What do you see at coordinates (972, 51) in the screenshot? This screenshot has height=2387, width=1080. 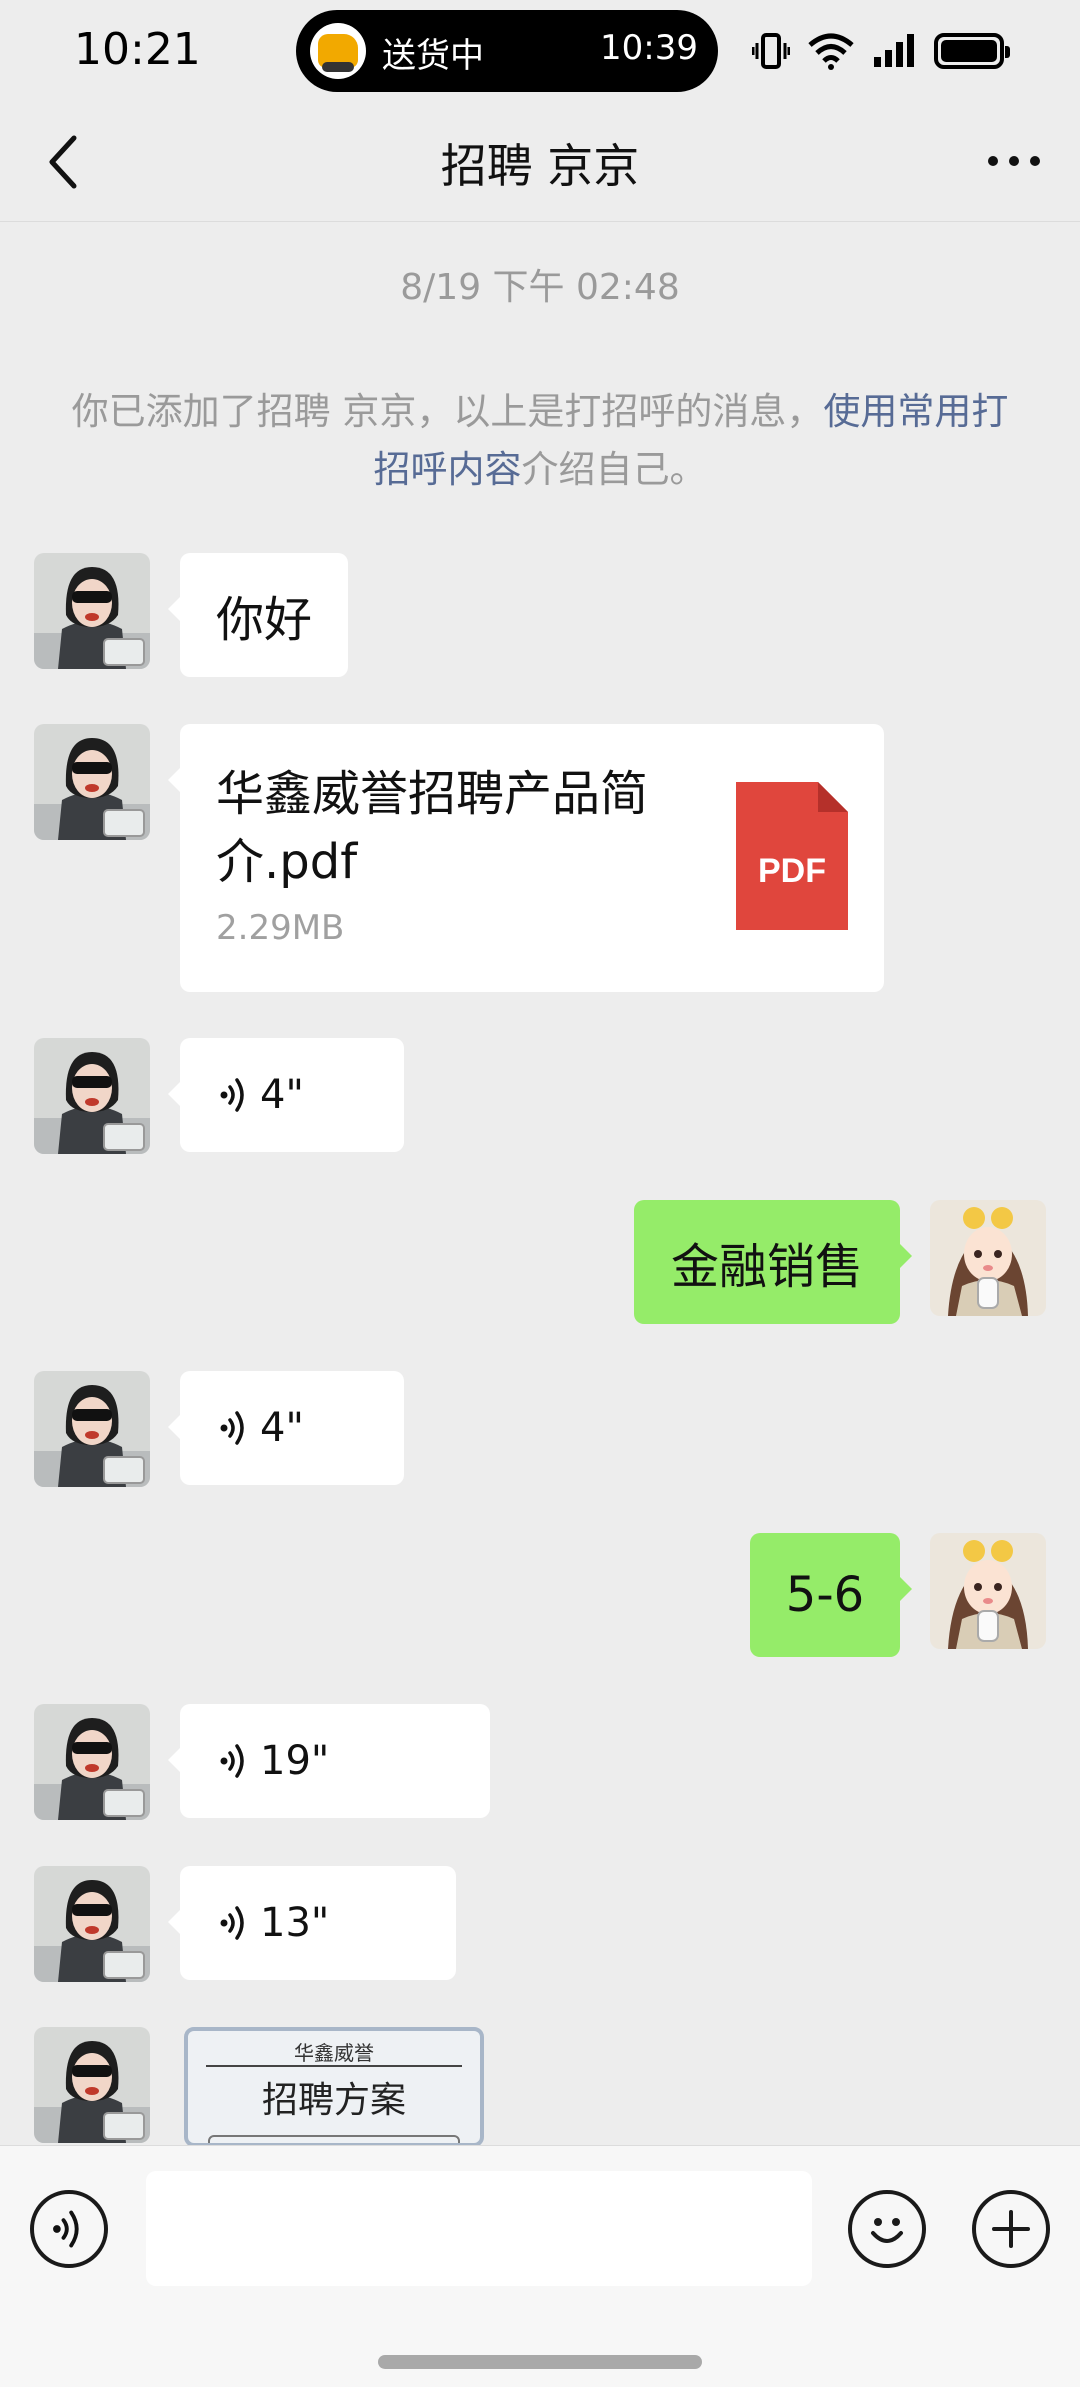 I see `battery-icon` at bounding box center [972, 51].